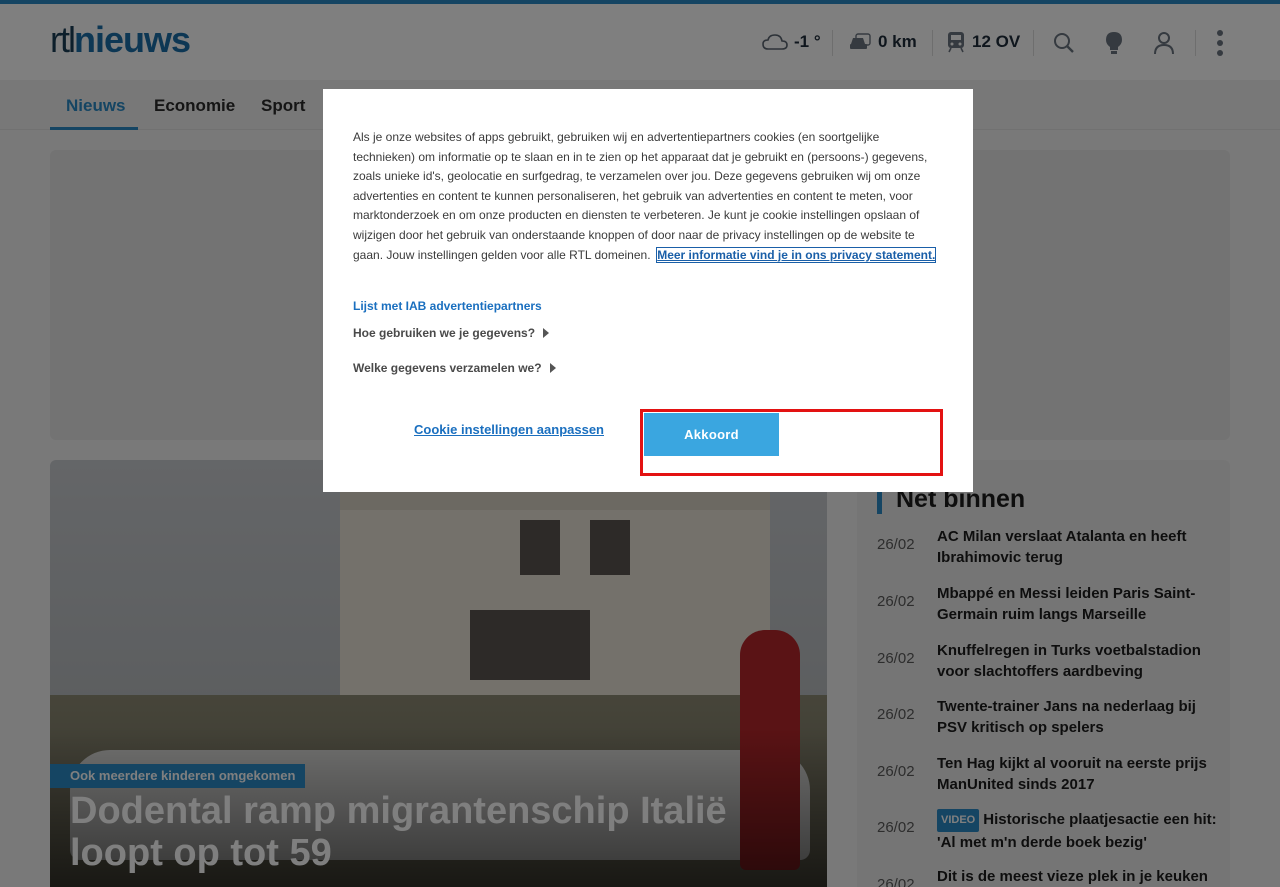  I want to click on iab-partners-link: Lijst met IAB advertentiepartners, so click(447, 306).